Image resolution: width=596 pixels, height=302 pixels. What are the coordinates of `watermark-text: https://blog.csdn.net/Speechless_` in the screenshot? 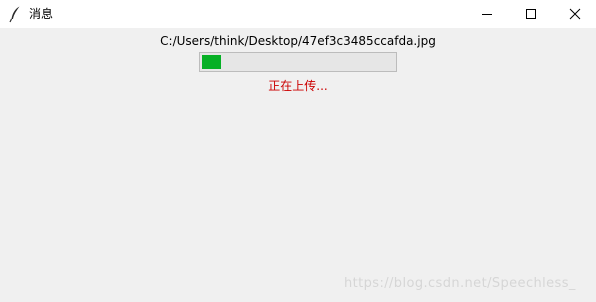 It's located at (460, 283).